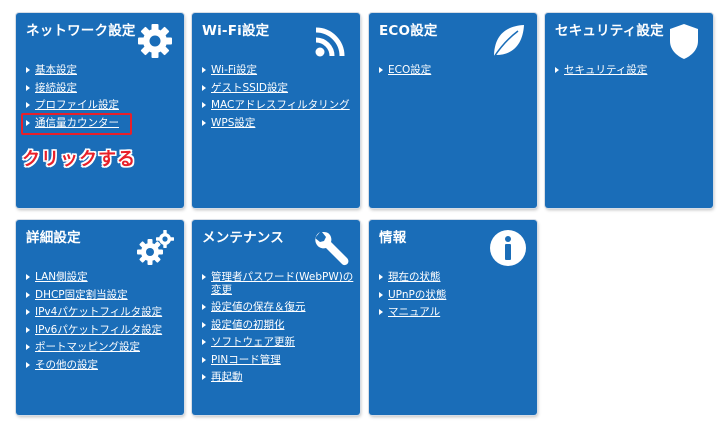 The height and width of the screenshot is (429, 728). What do you see at coordinates (53, 238) in the screenshot?
I see `tile-title: 詳細設定` at bounding box center [53, 238].